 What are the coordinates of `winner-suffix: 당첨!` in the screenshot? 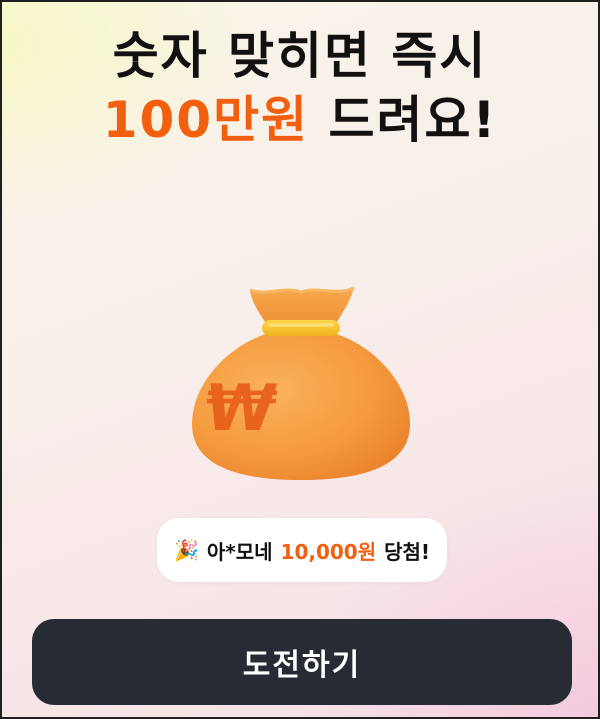 It's located at (407, 551).